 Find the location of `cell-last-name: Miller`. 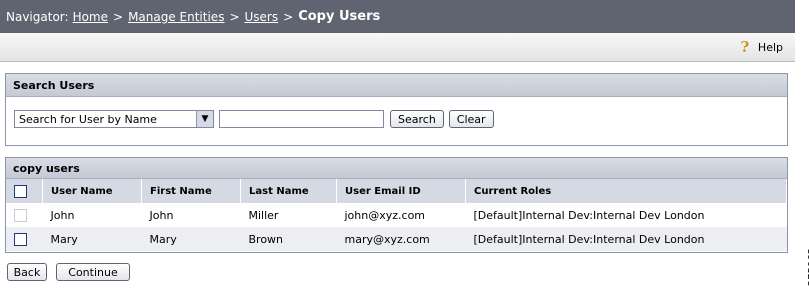

cell-last-name: Miller is located at coordinates (263, 215).